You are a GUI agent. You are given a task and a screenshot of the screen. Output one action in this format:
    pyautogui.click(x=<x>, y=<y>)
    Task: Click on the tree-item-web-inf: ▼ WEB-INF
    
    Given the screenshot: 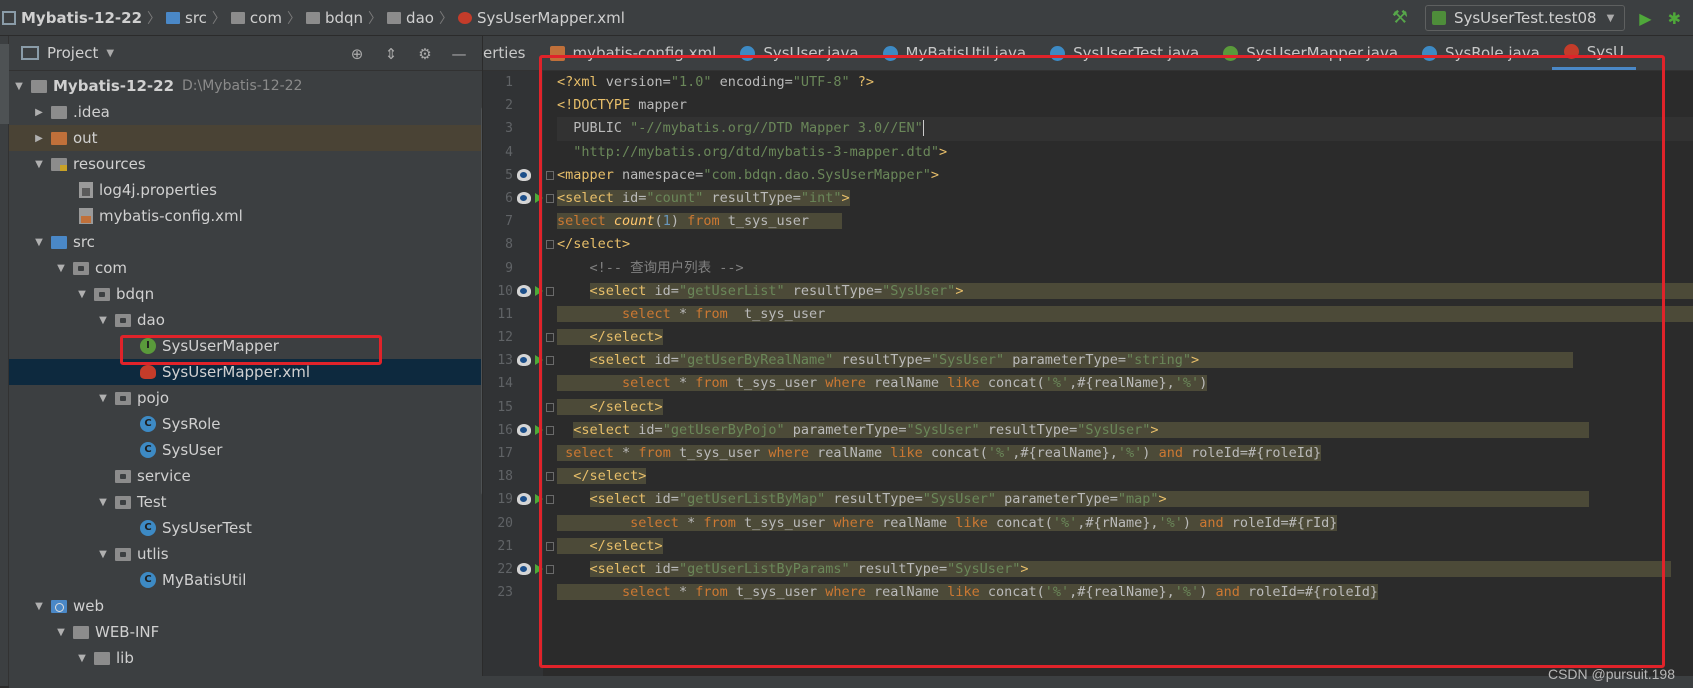 What is the action you would take?
    pyautogui.click(x=245, y=632)
    